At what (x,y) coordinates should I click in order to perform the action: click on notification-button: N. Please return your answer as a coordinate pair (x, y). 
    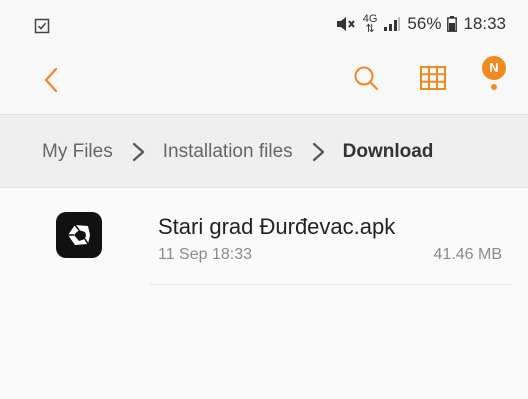
    Looking at the image, I should click on (495, 75).